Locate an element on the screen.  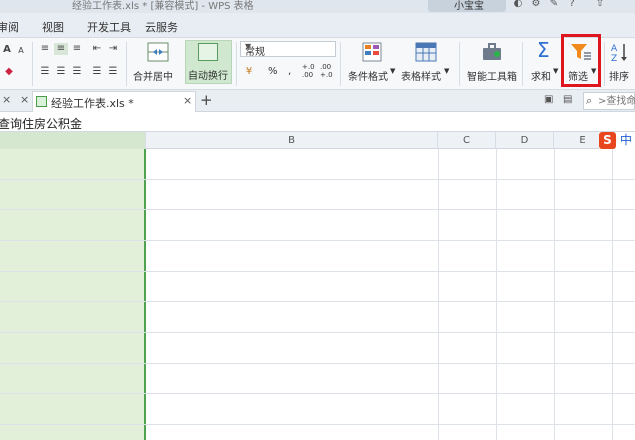
sogou-logo-icon: S is located at coordinates (607, 140).